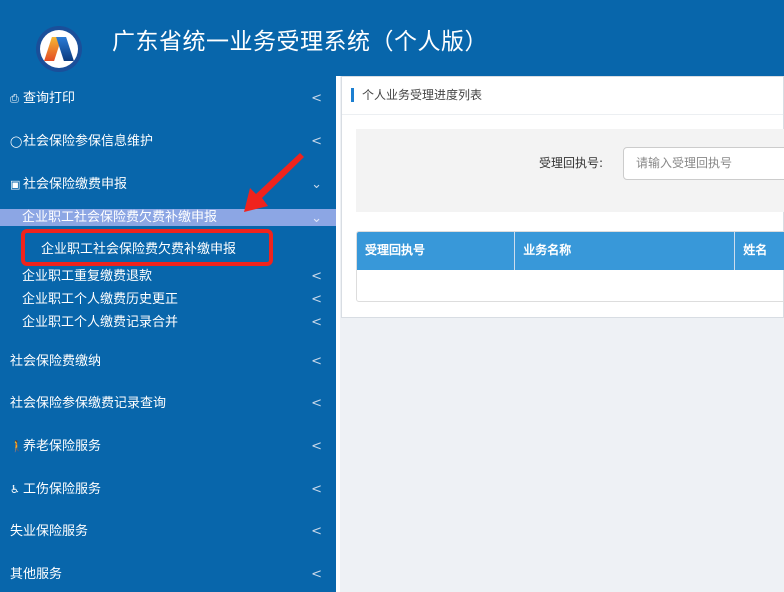 Image resolution: width=784 pixels, height=592 pixels. Describe the element at coordinates (88, 141) in the screenshot. I see `item-label: 社会保险参保信息维护` at that location.